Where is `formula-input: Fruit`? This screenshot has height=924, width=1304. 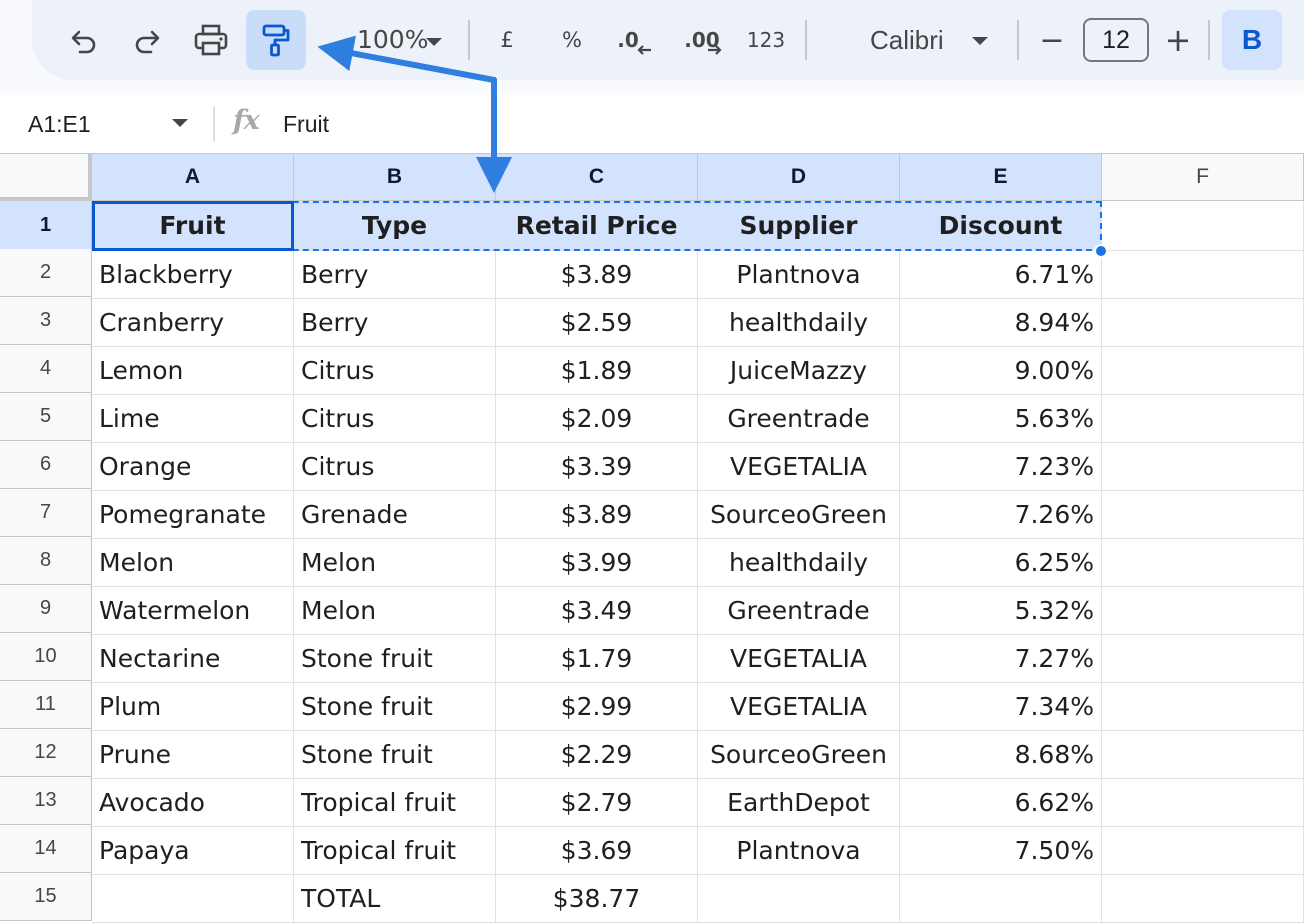
formula-input: Fruit is located at coordinates (306, 124).